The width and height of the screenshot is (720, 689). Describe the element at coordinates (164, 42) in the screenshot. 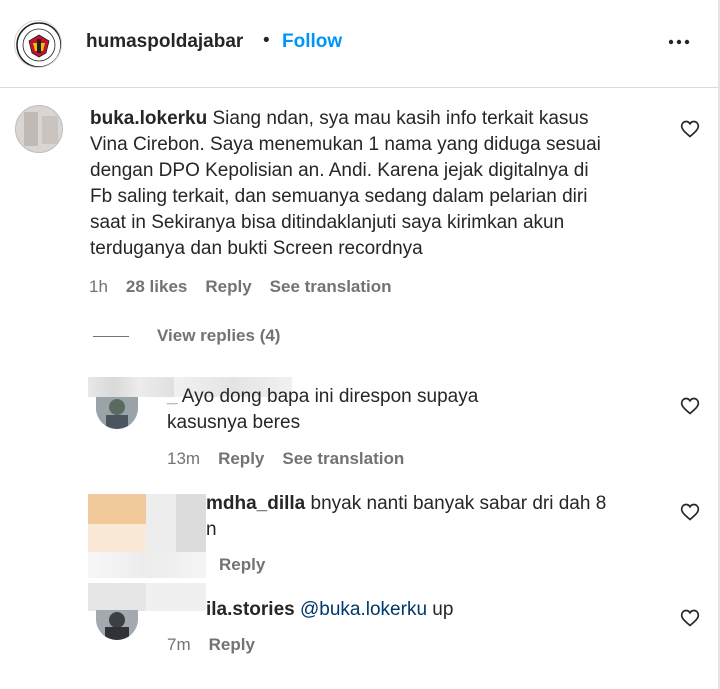

I see `header-username: humaspoldajabar` at that location.